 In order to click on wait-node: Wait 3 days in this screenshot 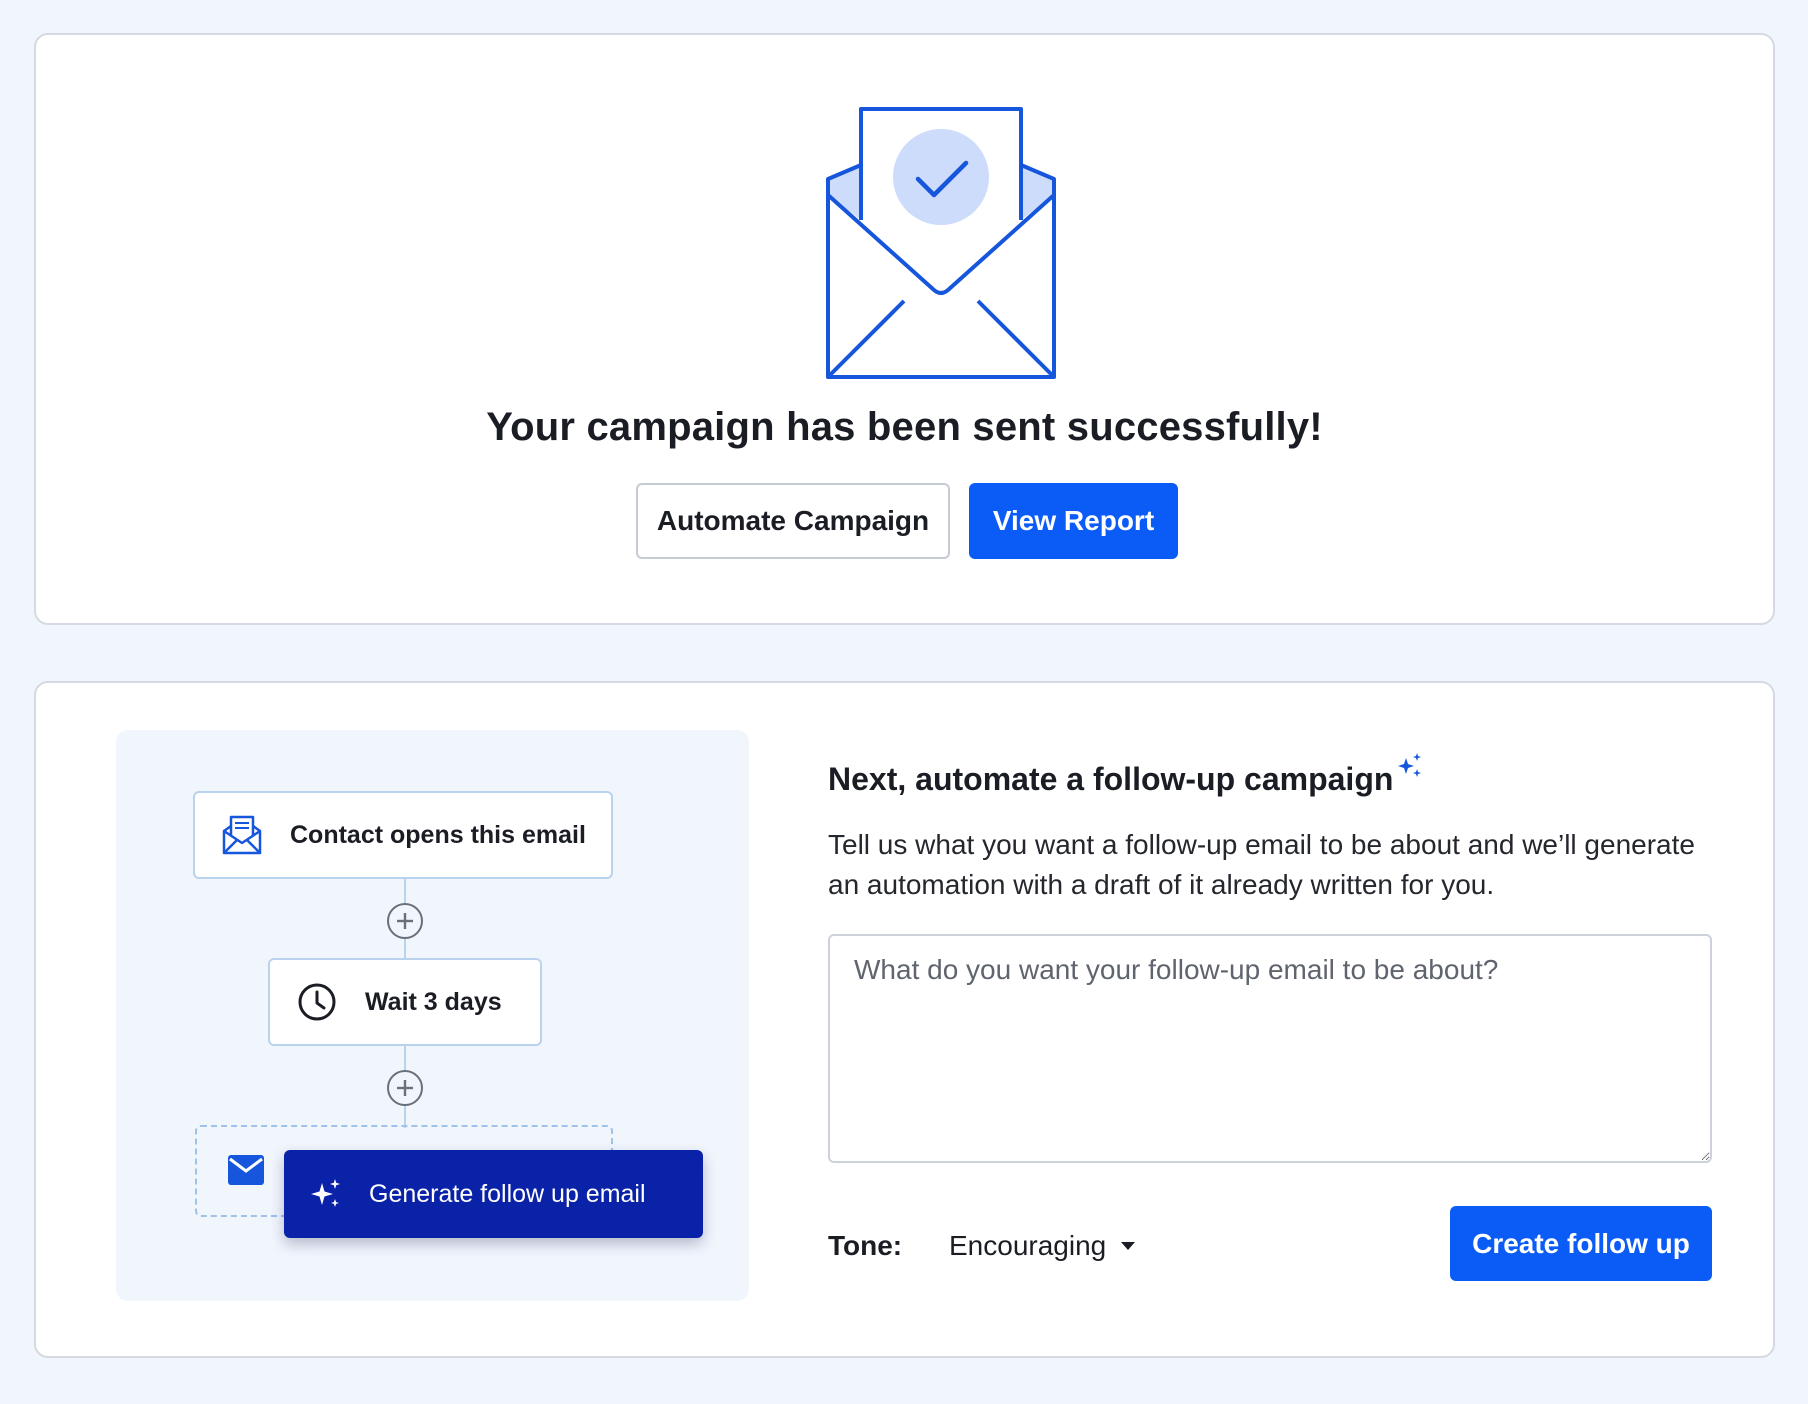, I will do `click(405, 1002)`.